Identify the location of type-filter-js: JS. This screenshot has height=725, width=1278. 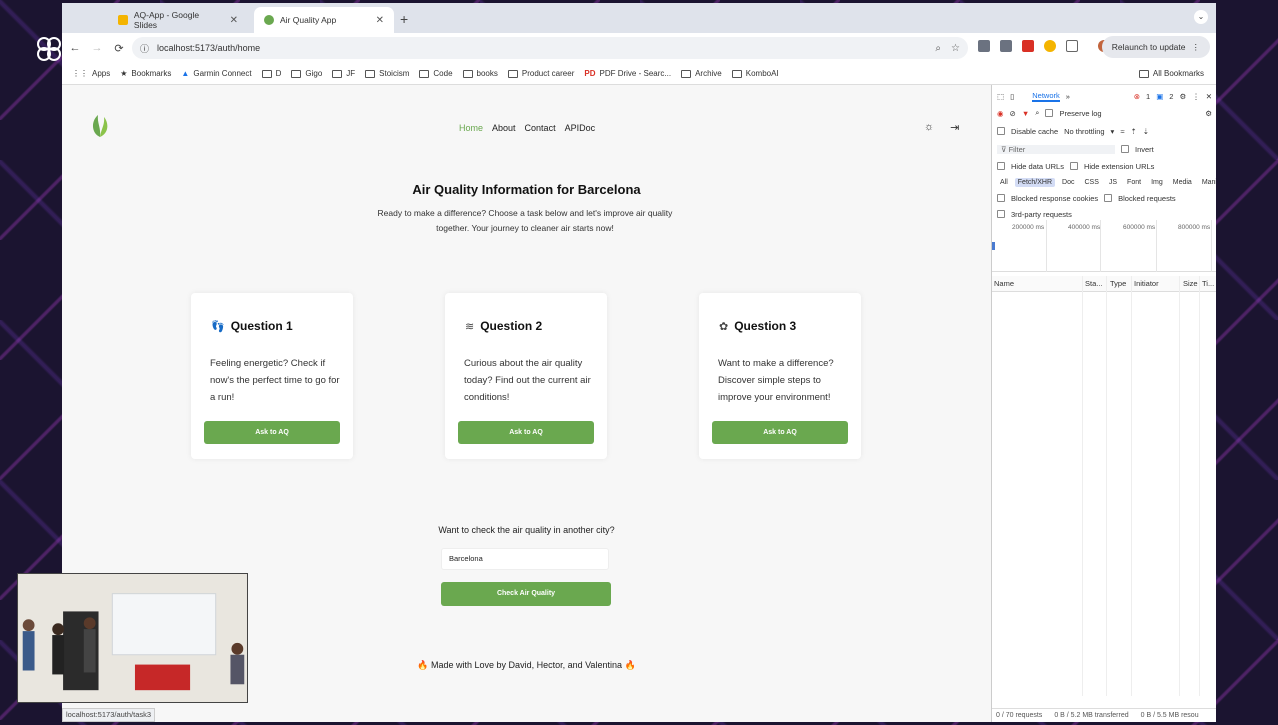
(1113, 182).